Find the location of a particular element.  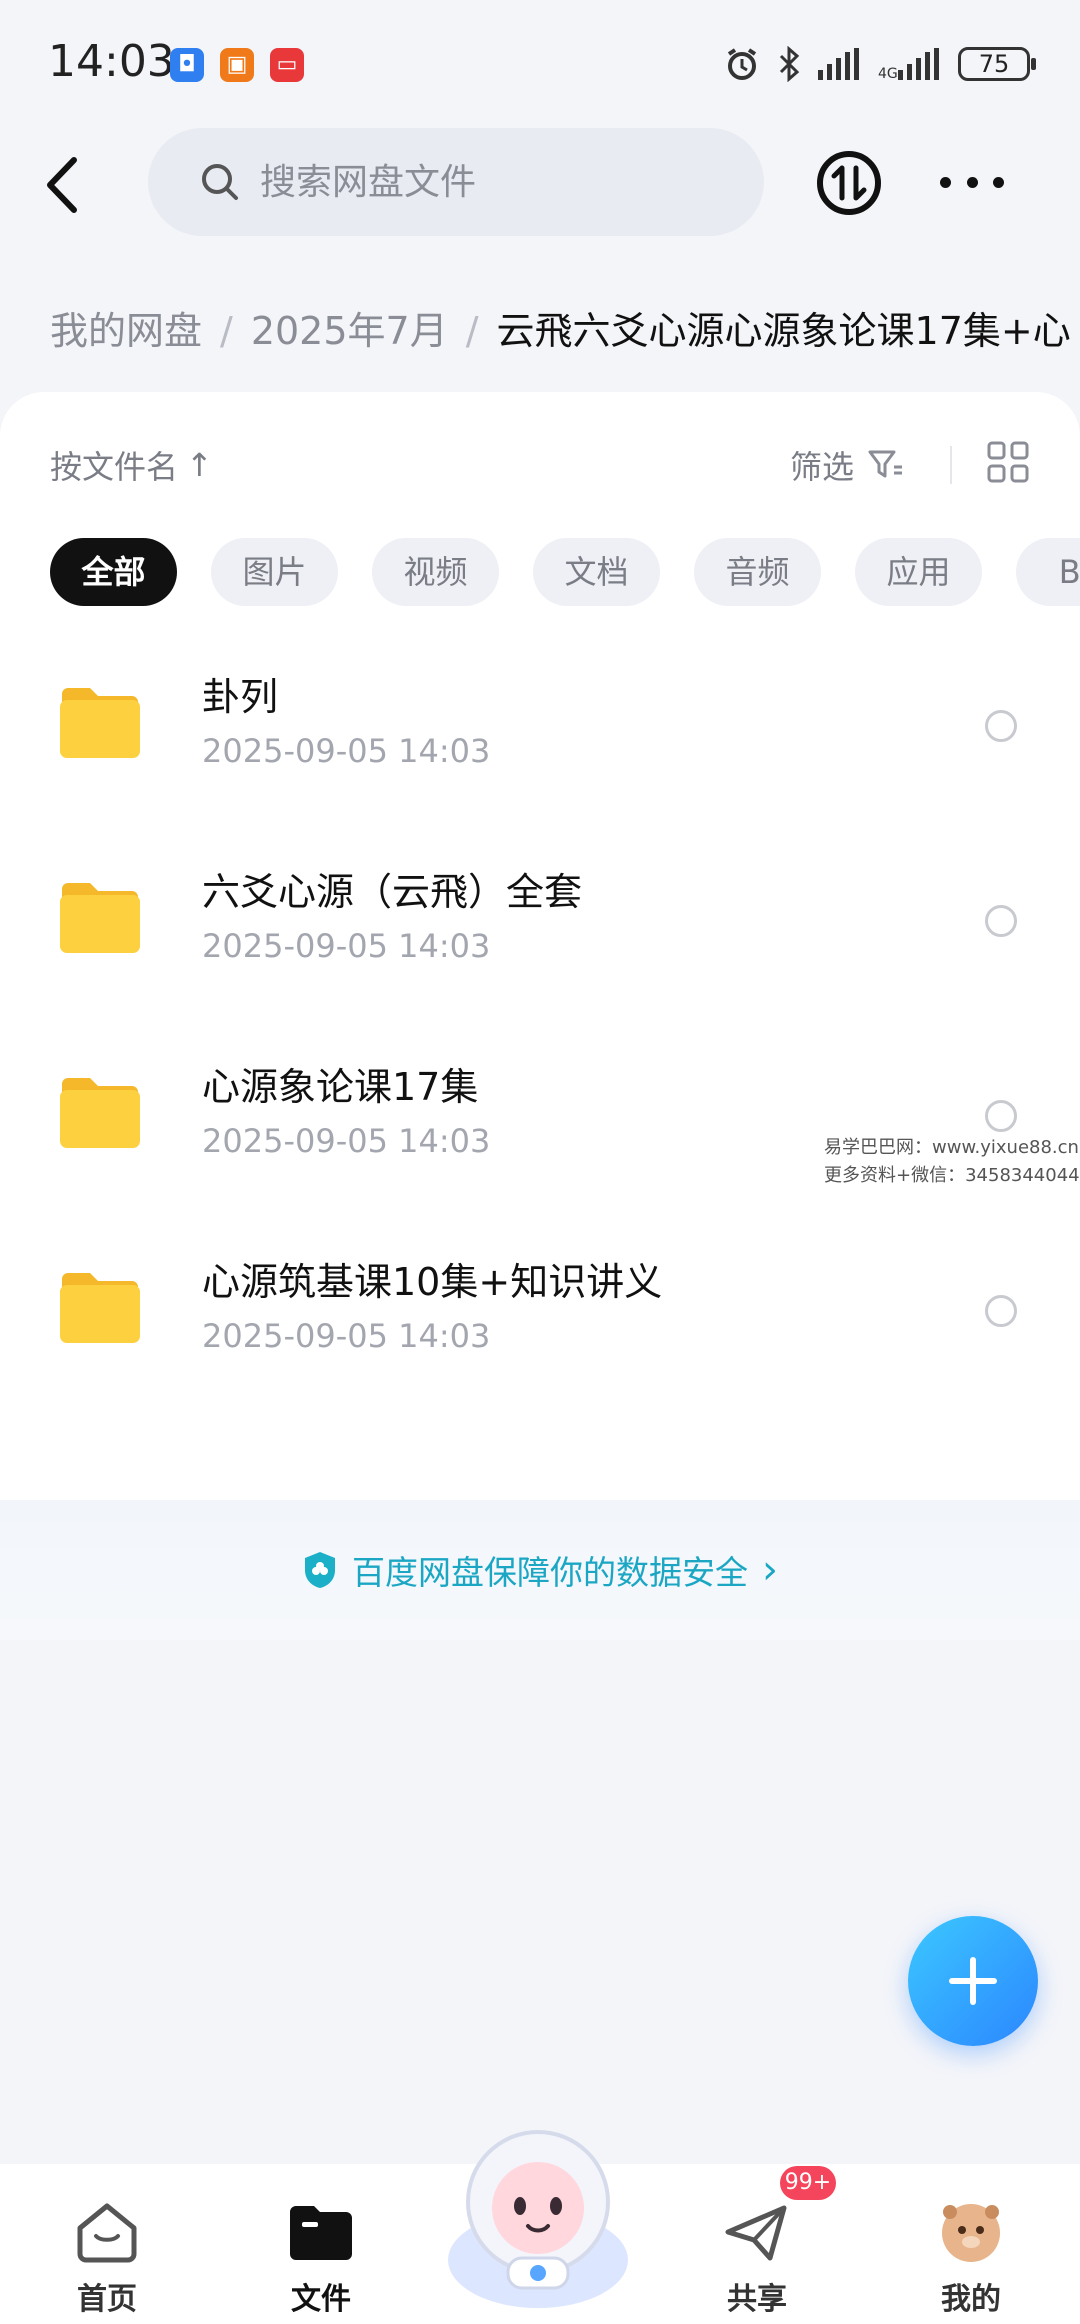

chip-all: 全部 is located at coordinates (113, 572).